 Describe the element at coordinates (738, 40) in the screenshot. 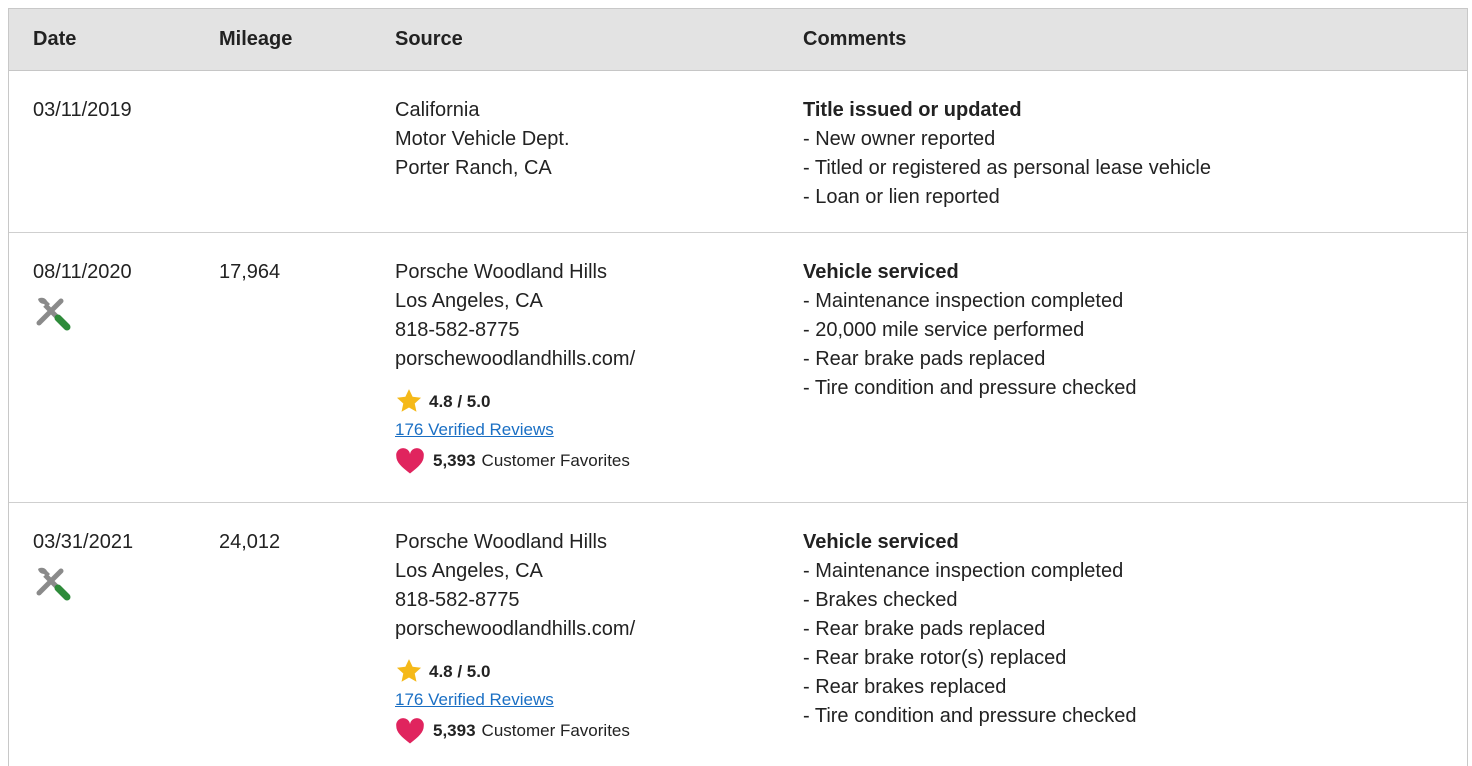

I see `table-header: Date Mileage Source Comments` at that location.